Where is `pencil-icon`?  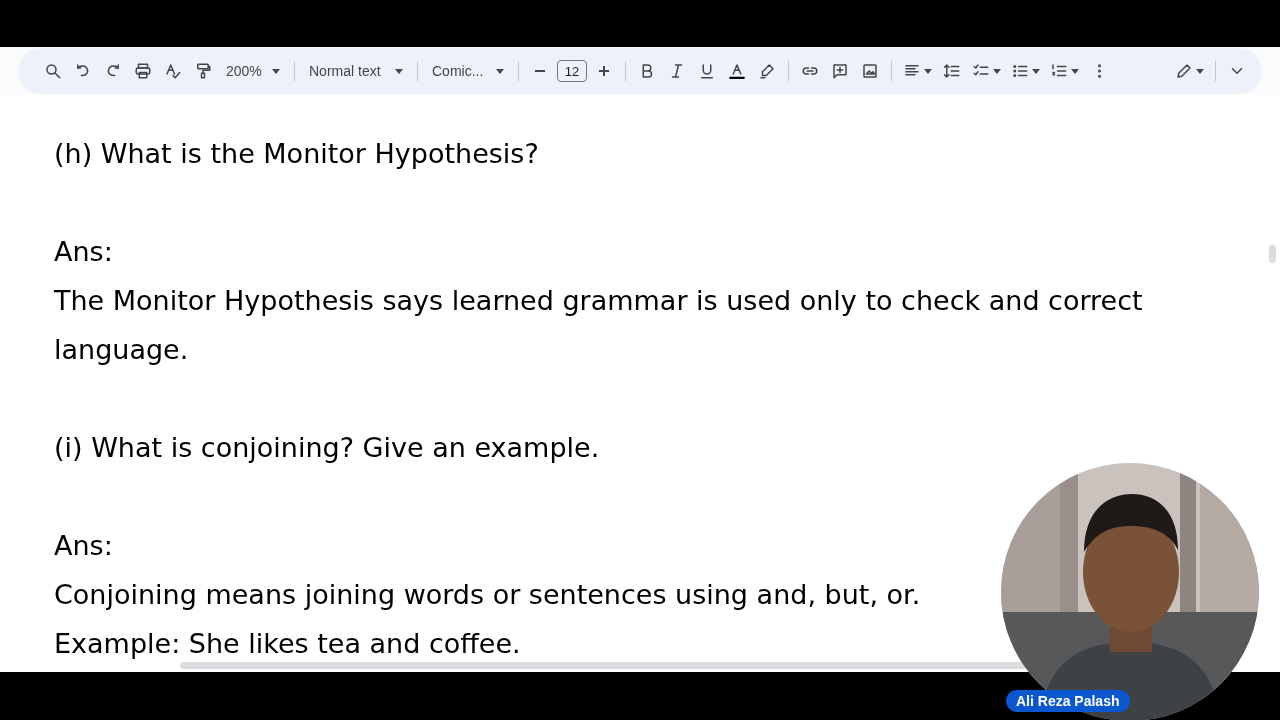 pencil-icon is located at coordinates (1184, 71).